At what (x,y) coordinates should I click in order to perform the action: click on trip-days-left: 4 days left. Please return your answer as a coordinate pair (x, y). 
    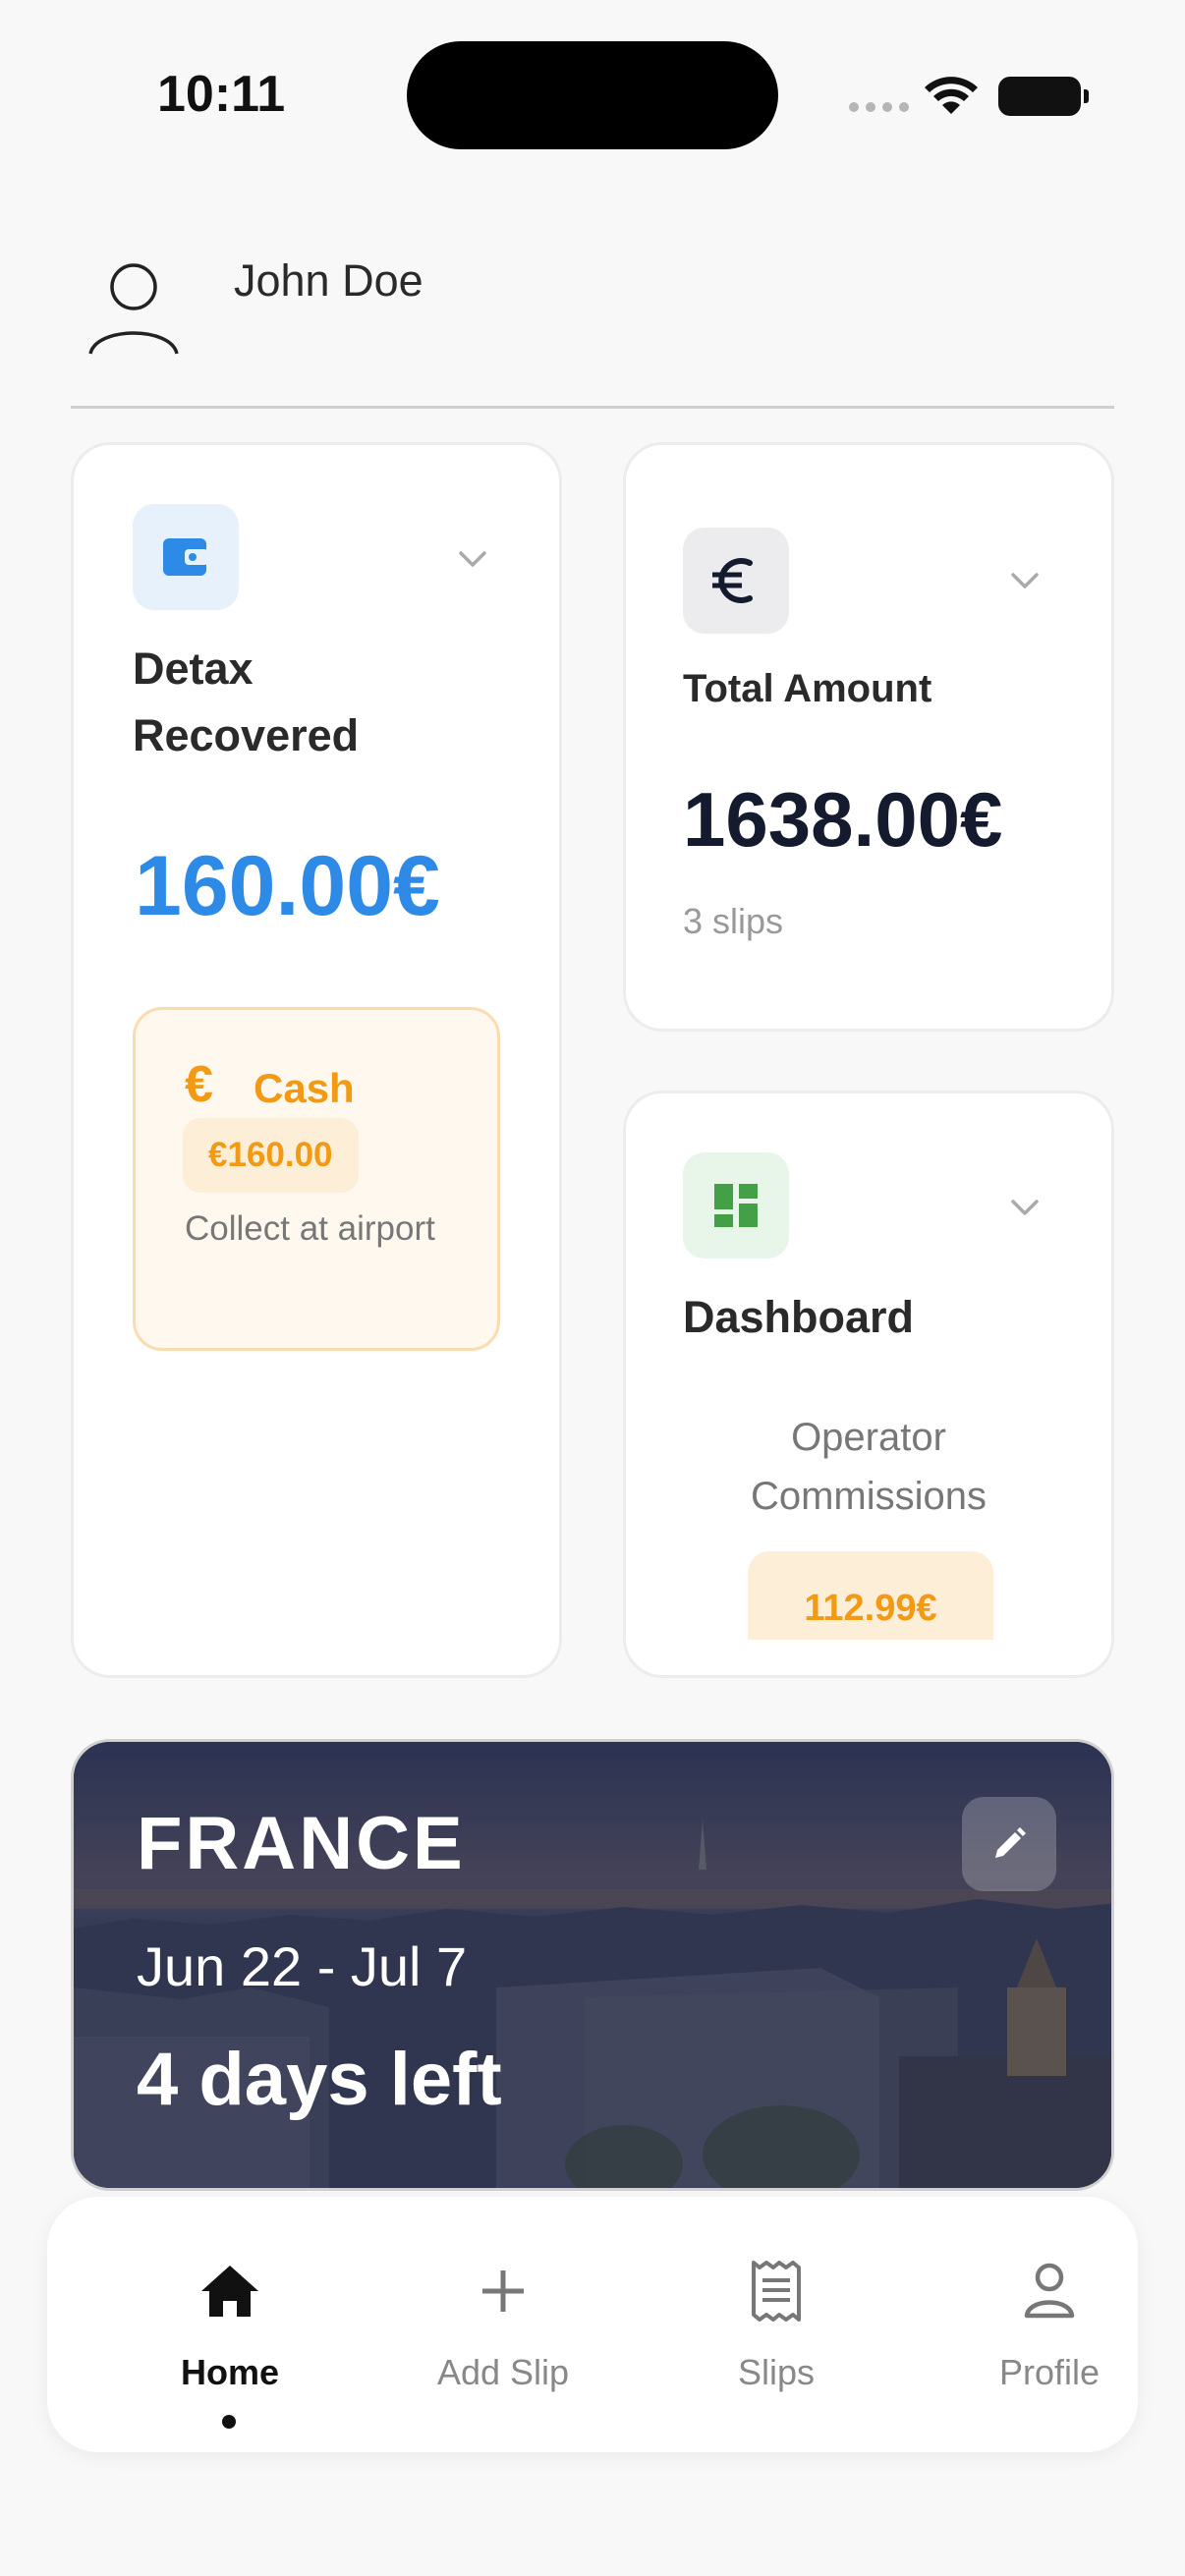
    Looking at the image, I should click on (320, 2079).